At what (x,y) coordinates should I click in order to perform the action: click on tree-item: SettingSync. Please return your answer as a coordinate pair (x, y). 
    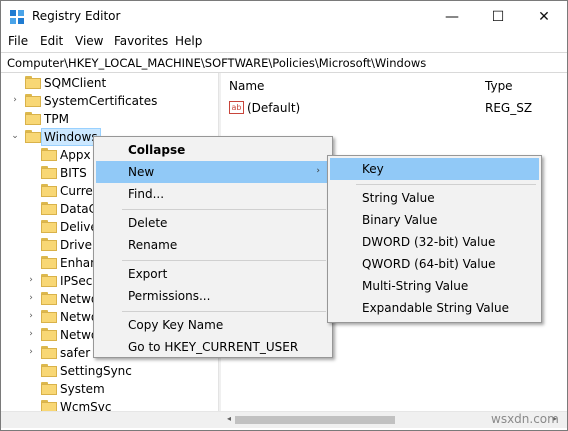
    Looking at the image, I should click on (106, 371).